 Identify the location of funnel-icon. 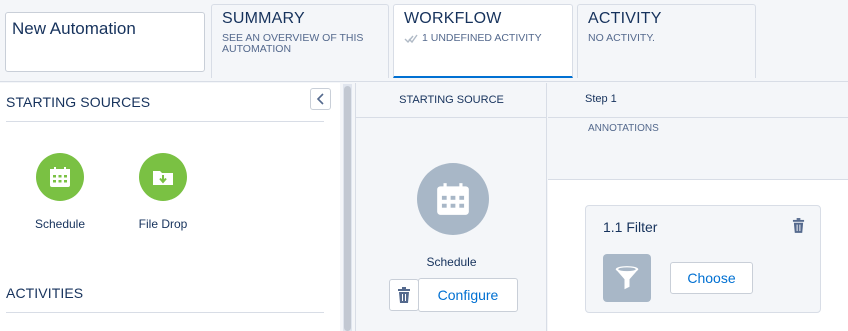
(627, 278).